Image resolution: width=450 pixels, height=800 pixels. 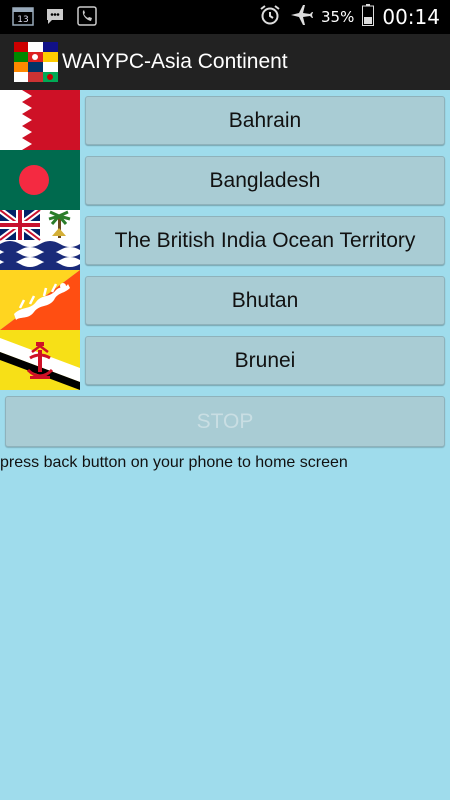 I want to click on biot-flag-icon, so click(x=40, y=240).